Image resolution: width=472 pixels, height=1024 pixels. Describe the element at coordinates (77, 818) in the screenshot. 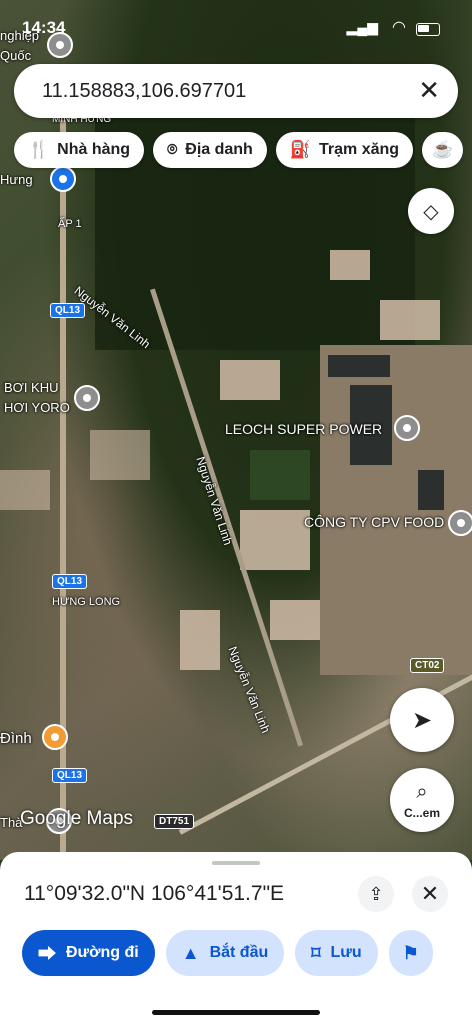

I see `google-maps-attribution: Google Maps` at that location.